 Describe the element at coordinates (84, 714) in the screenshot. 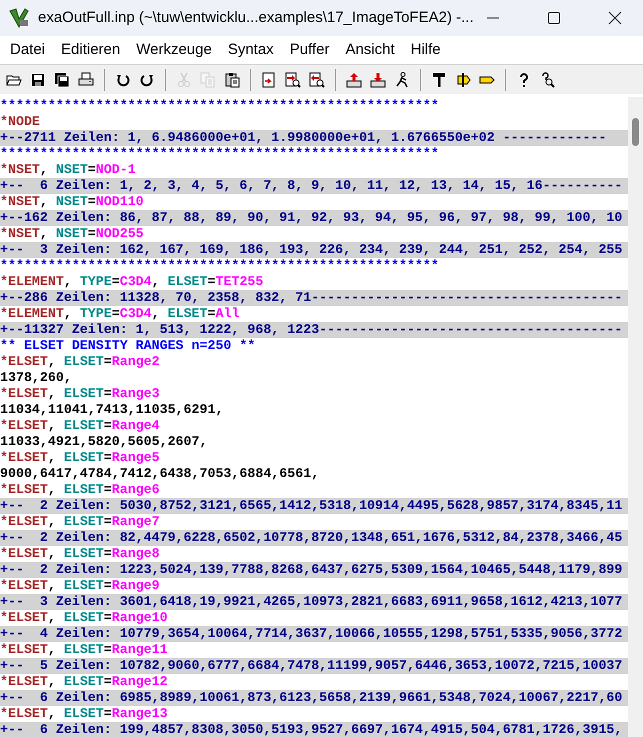

I see `code-line: *ELSET, ELSET=Range13` at that location.